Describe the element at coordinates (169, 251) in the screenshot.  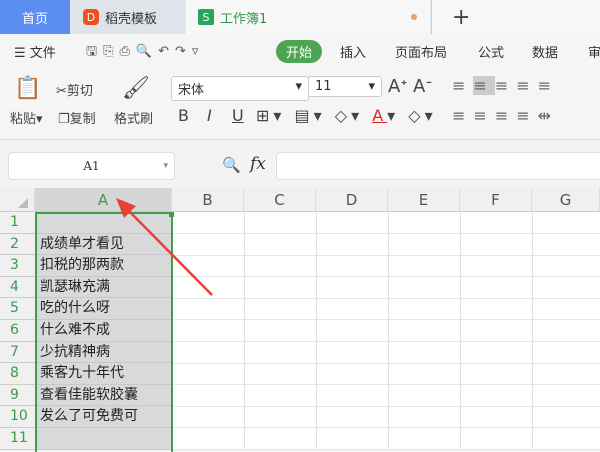
I see `arrow-shaft` at that location.